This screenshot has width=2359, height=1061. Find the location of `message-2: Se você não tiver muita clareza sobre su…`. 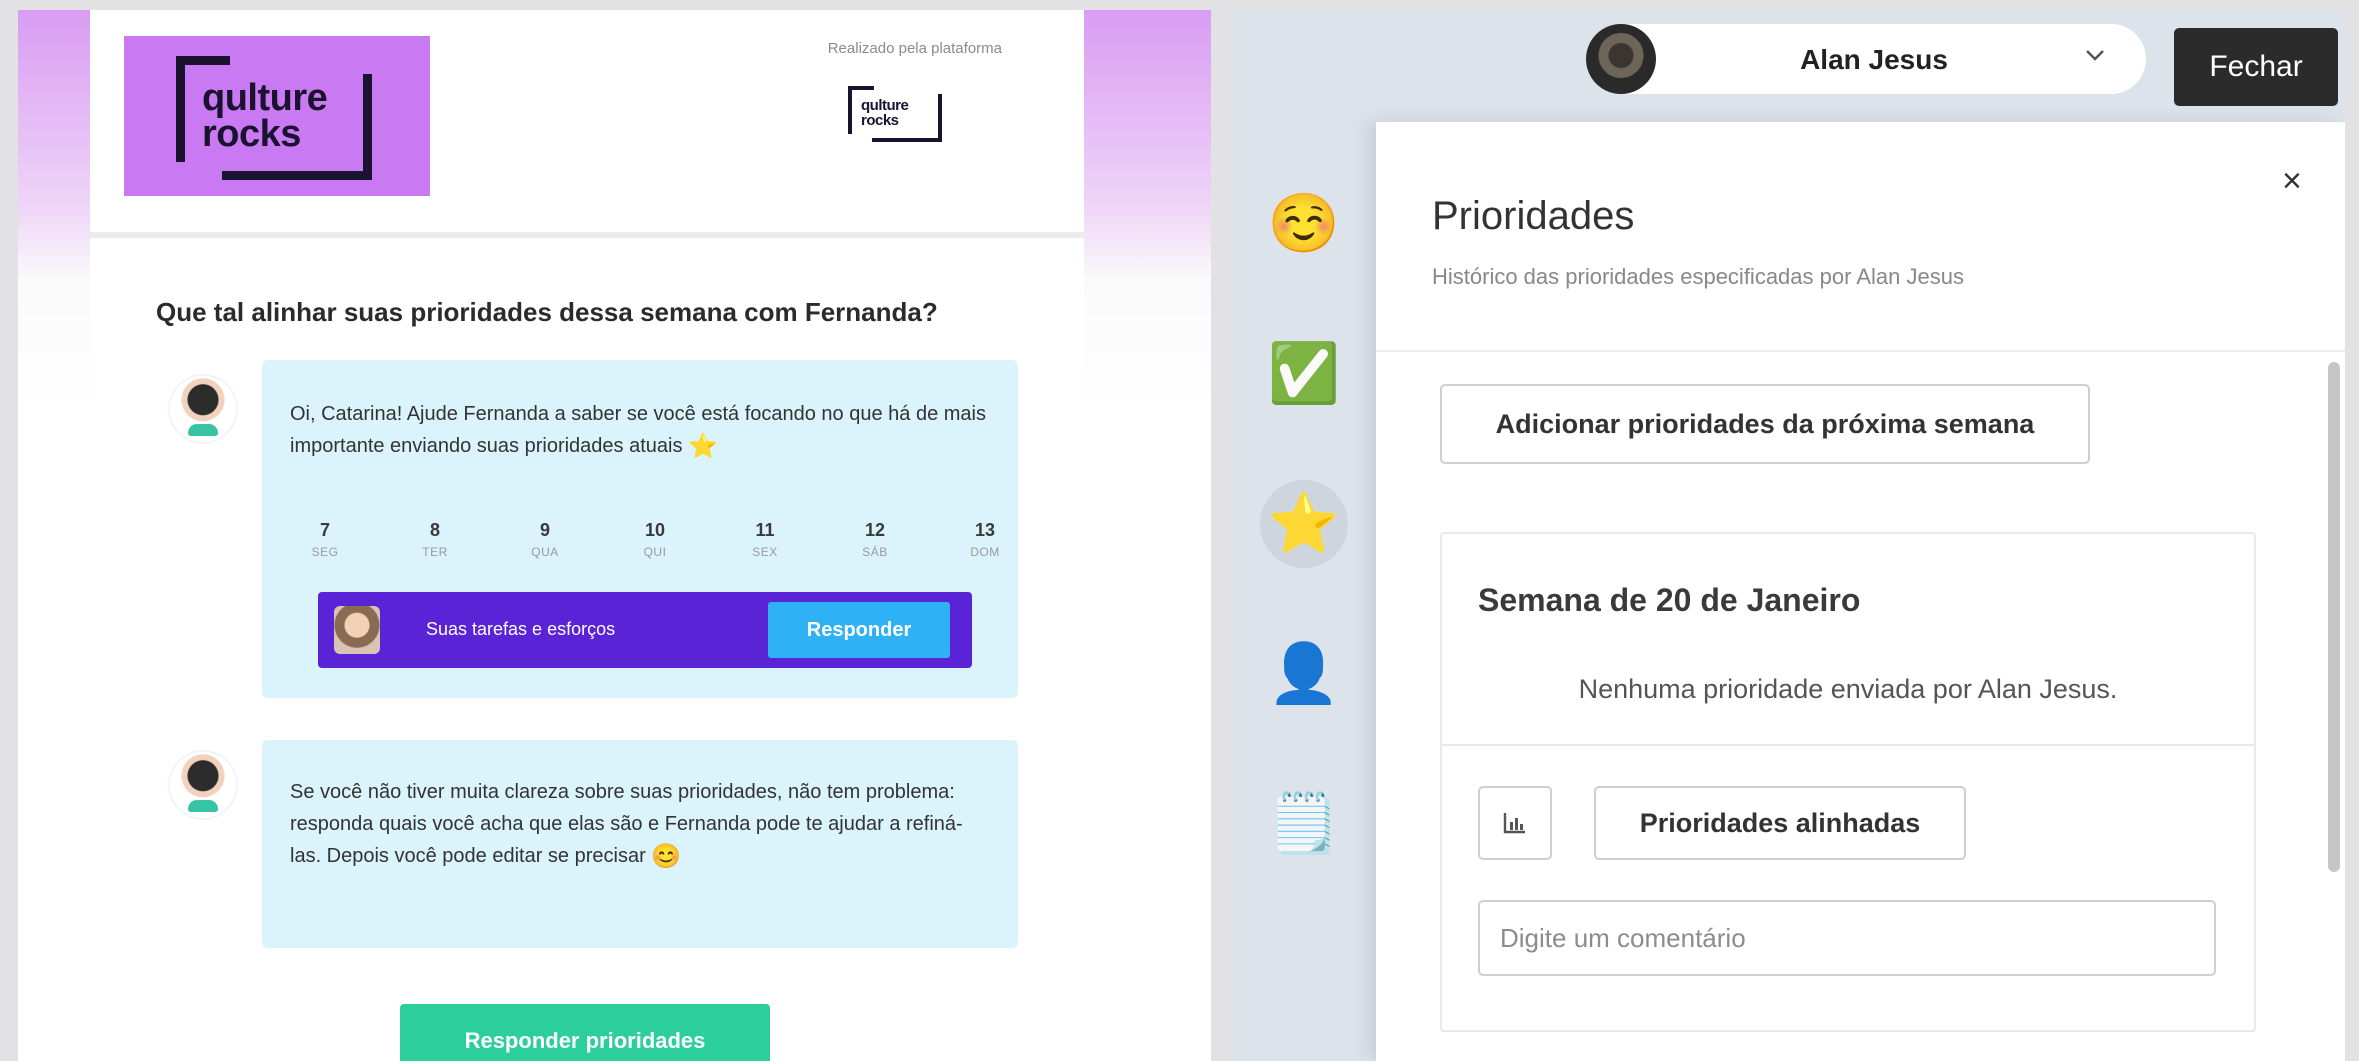

message-2: Se você não tiver muita clareza sobre su… is located at coordinates (640, 824).